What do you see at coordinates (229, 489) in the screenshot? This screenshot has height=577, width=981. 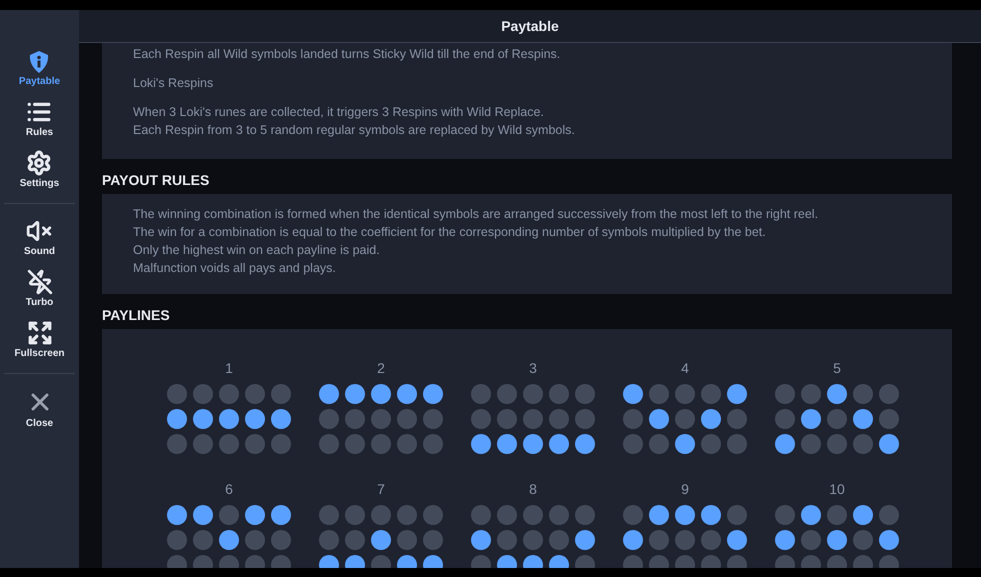 I see `payline-number: 6` at bounding box center [229, 489].